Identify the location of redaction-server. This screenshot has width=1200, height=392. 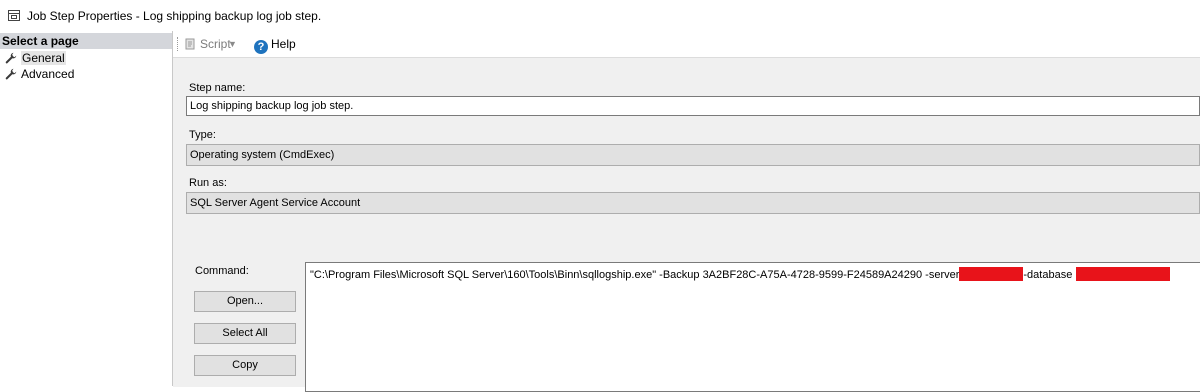
(991, 274).